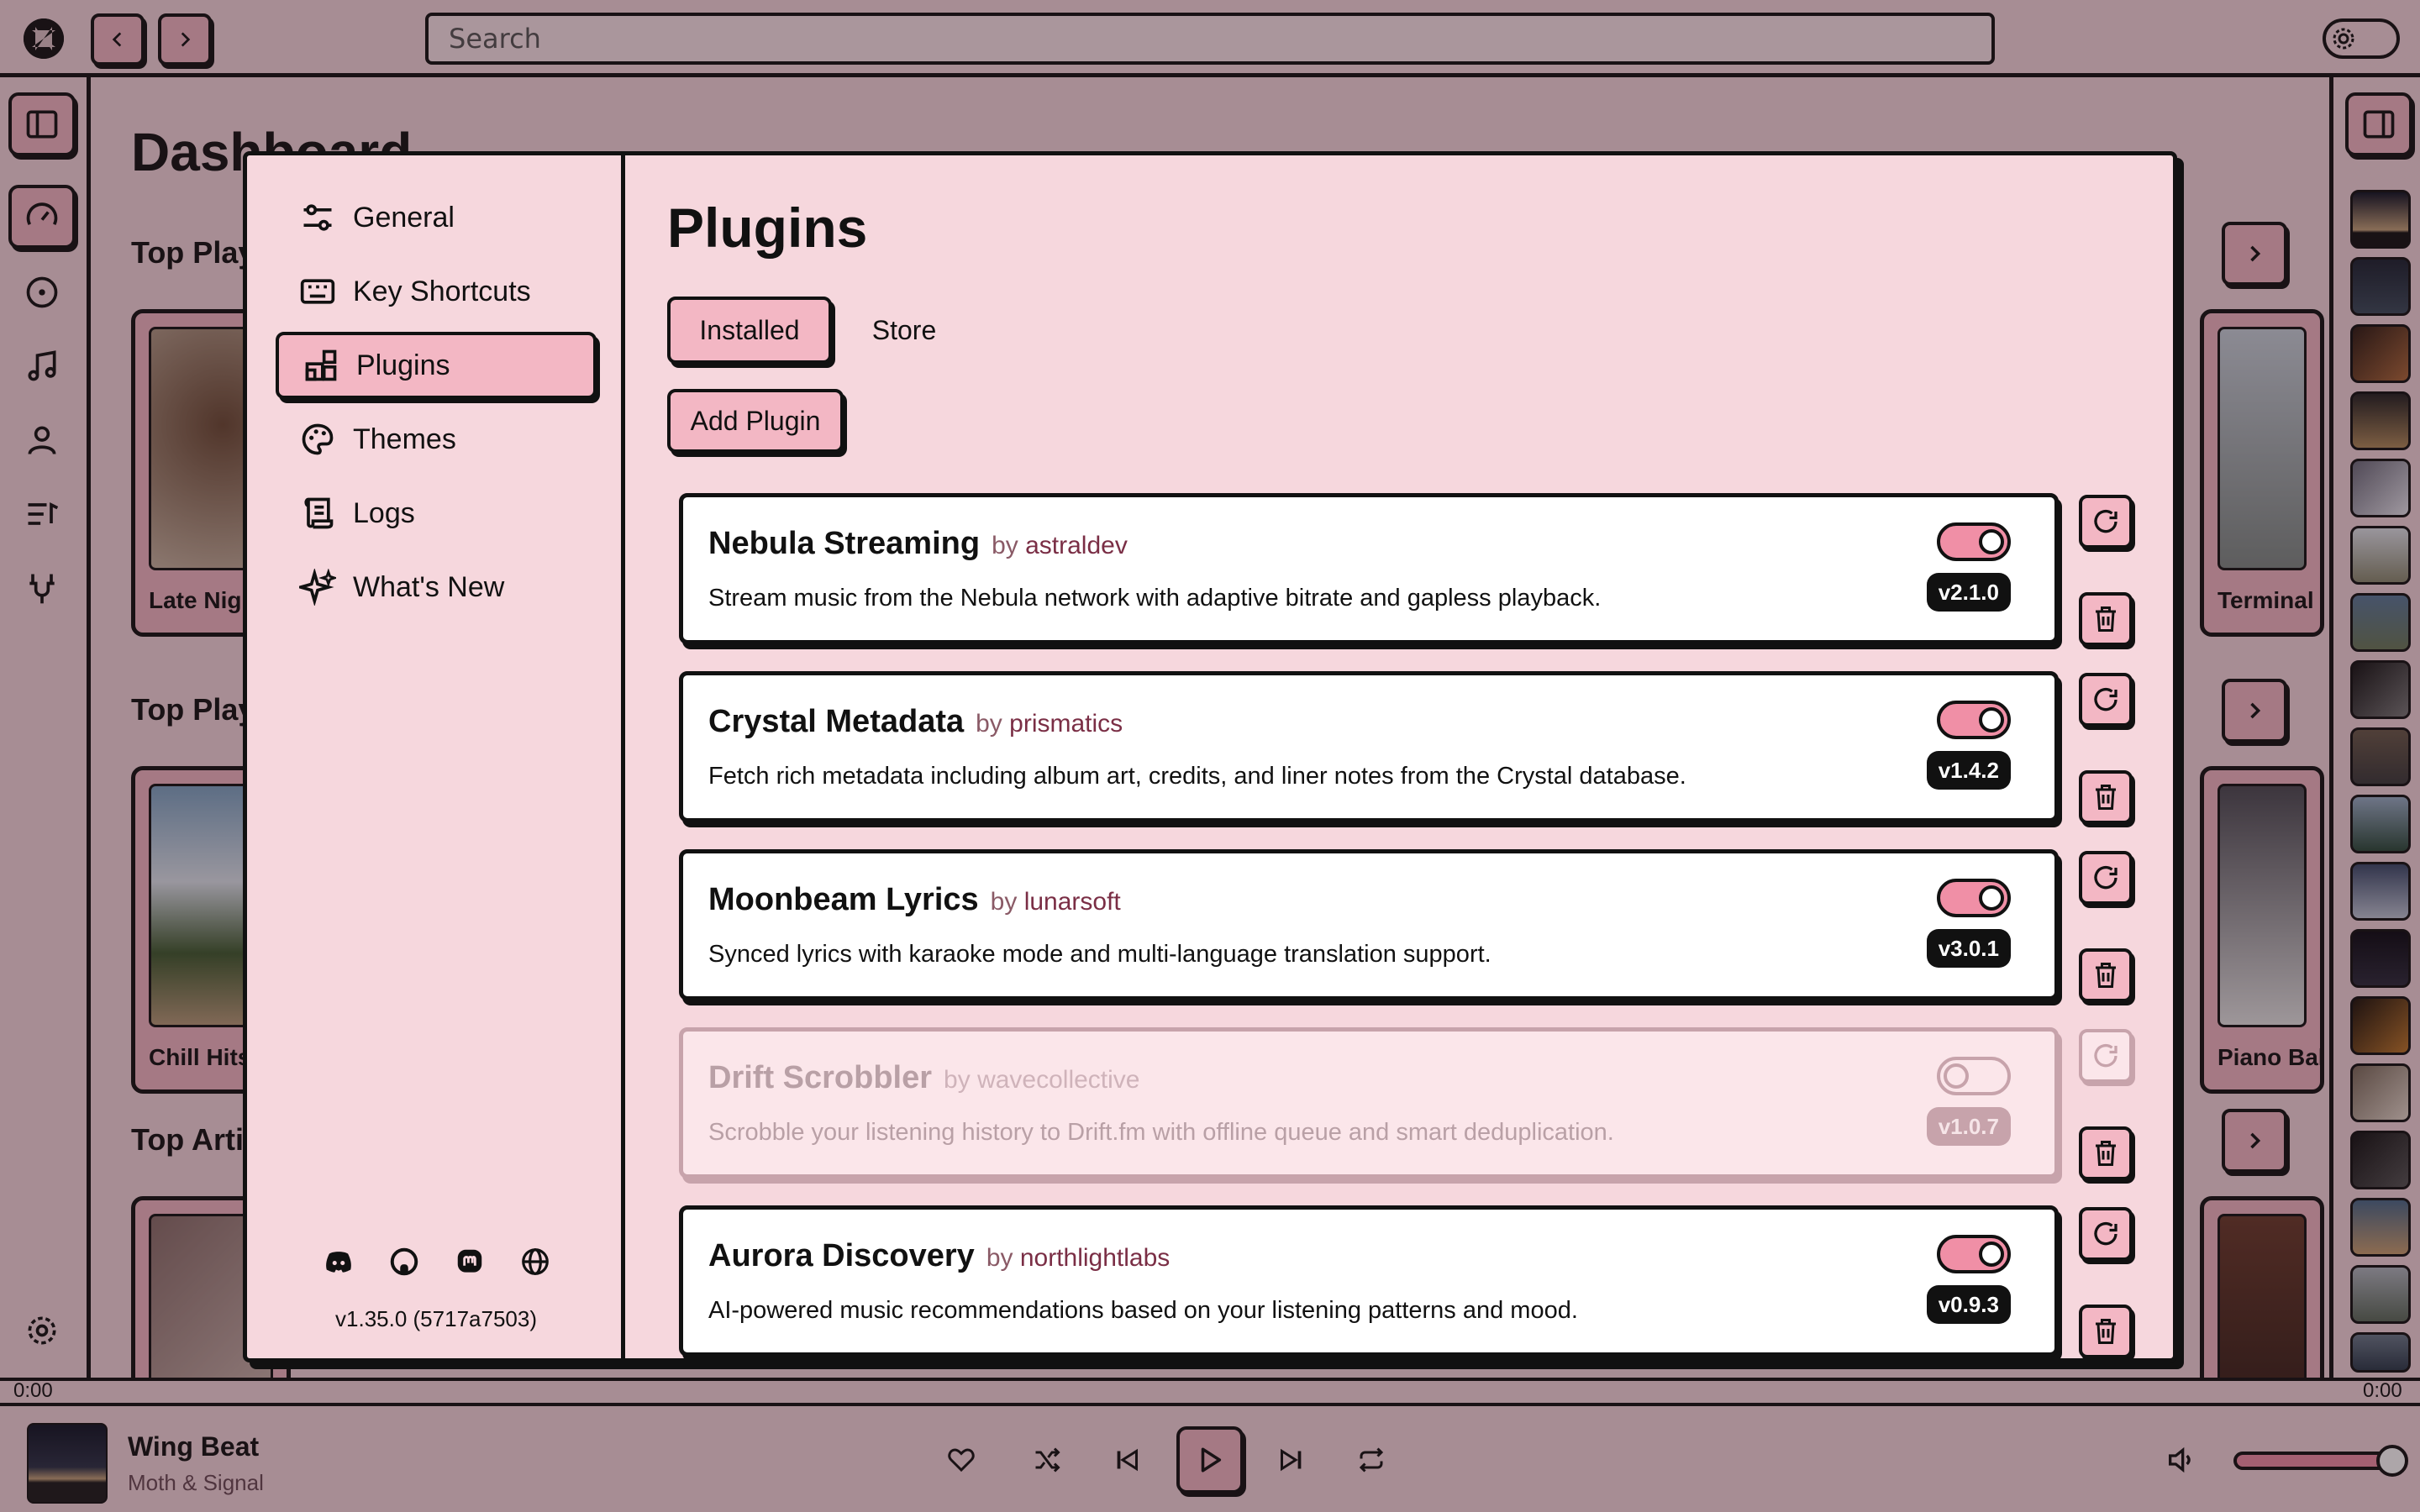 The height and width of the screenshot is (1512, 2420). I want to click on nav-label: Plugins, so click(403, 365).